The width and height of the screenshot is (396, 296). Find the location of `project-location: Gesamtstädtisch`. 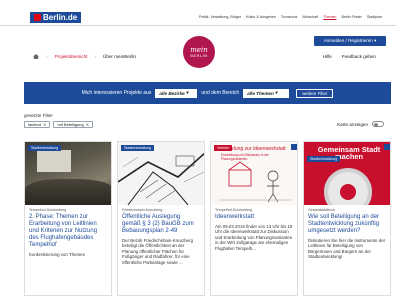

project-location: Gesamtstädtisch is located at coordinates (321, 210).